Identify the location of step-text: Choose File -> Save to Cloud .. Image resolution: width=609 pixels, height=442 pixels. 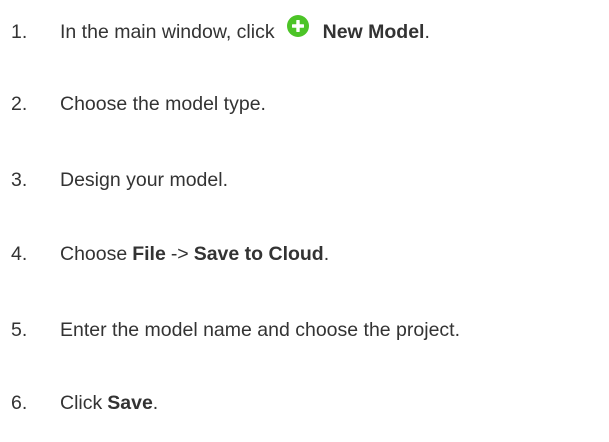
(194, 254).